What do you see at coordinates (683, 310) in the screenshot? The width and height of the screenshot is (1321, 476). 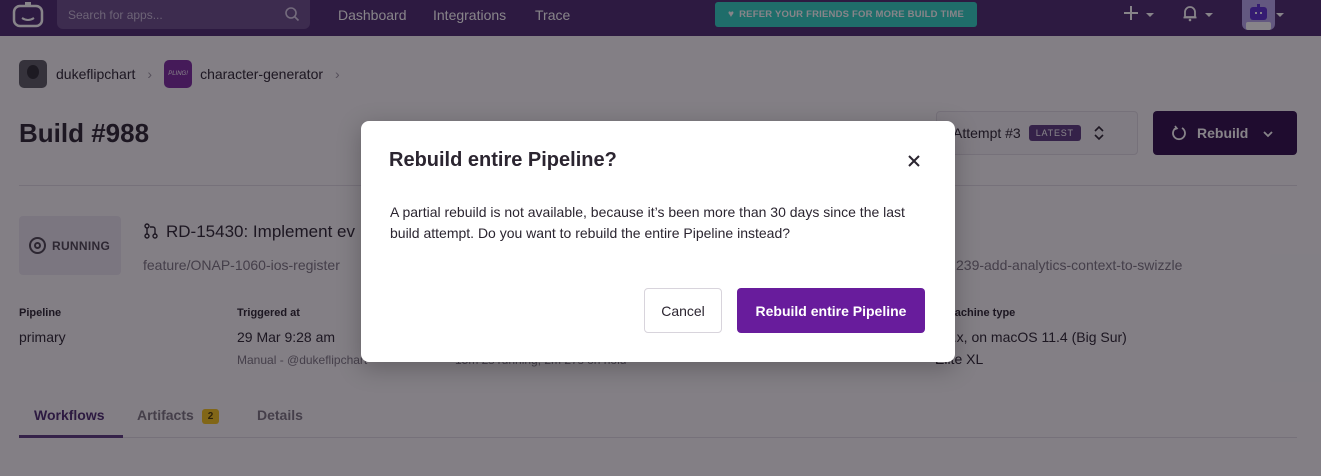 I see `cancel-button: Cancel` at bounding box center [683, 310].